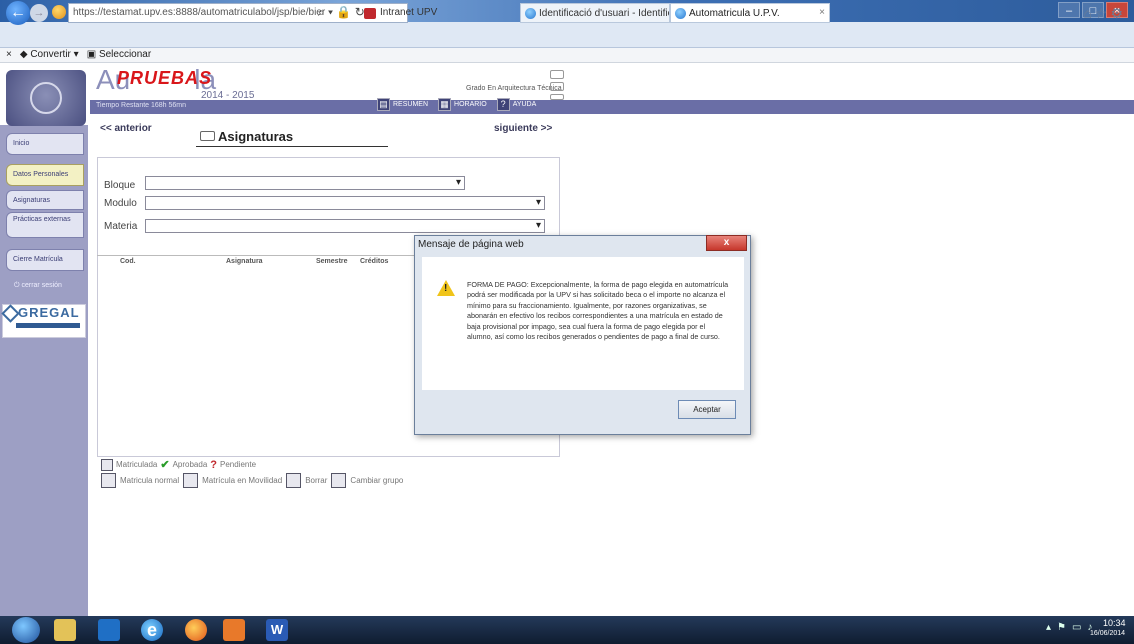  I want to click on bloque-label: Bloque, so click(120, 185).